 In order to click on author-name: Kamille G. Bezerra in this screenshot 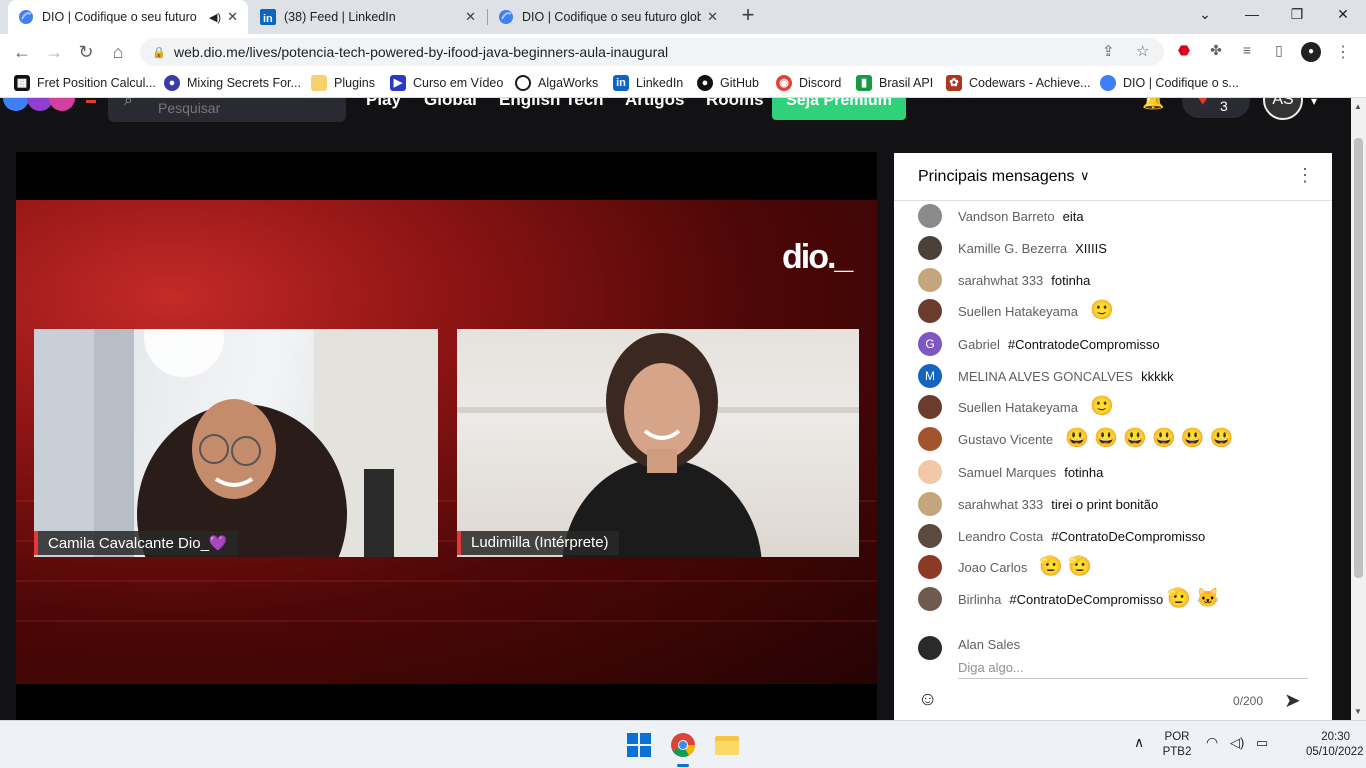, I will do `click(1012, 248)`.